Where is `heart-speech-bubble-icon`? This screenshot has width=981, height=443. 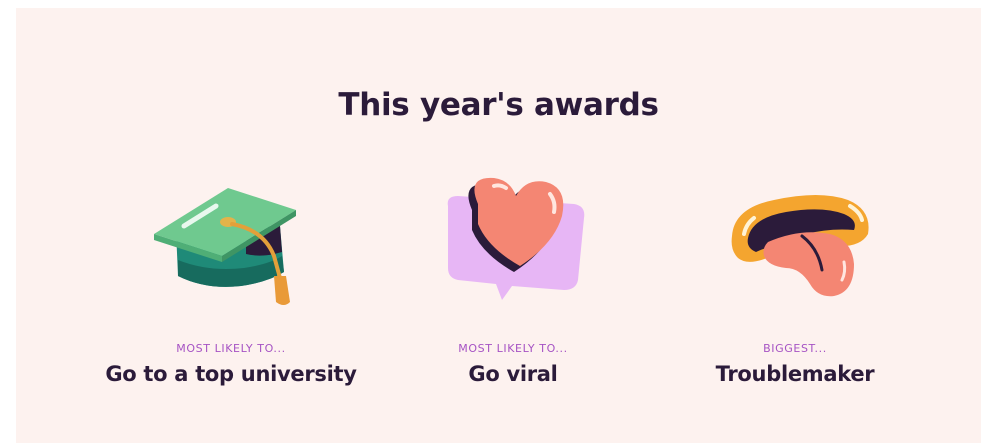 heart-speech-bubble-icon is located at coordinates (516, 238).